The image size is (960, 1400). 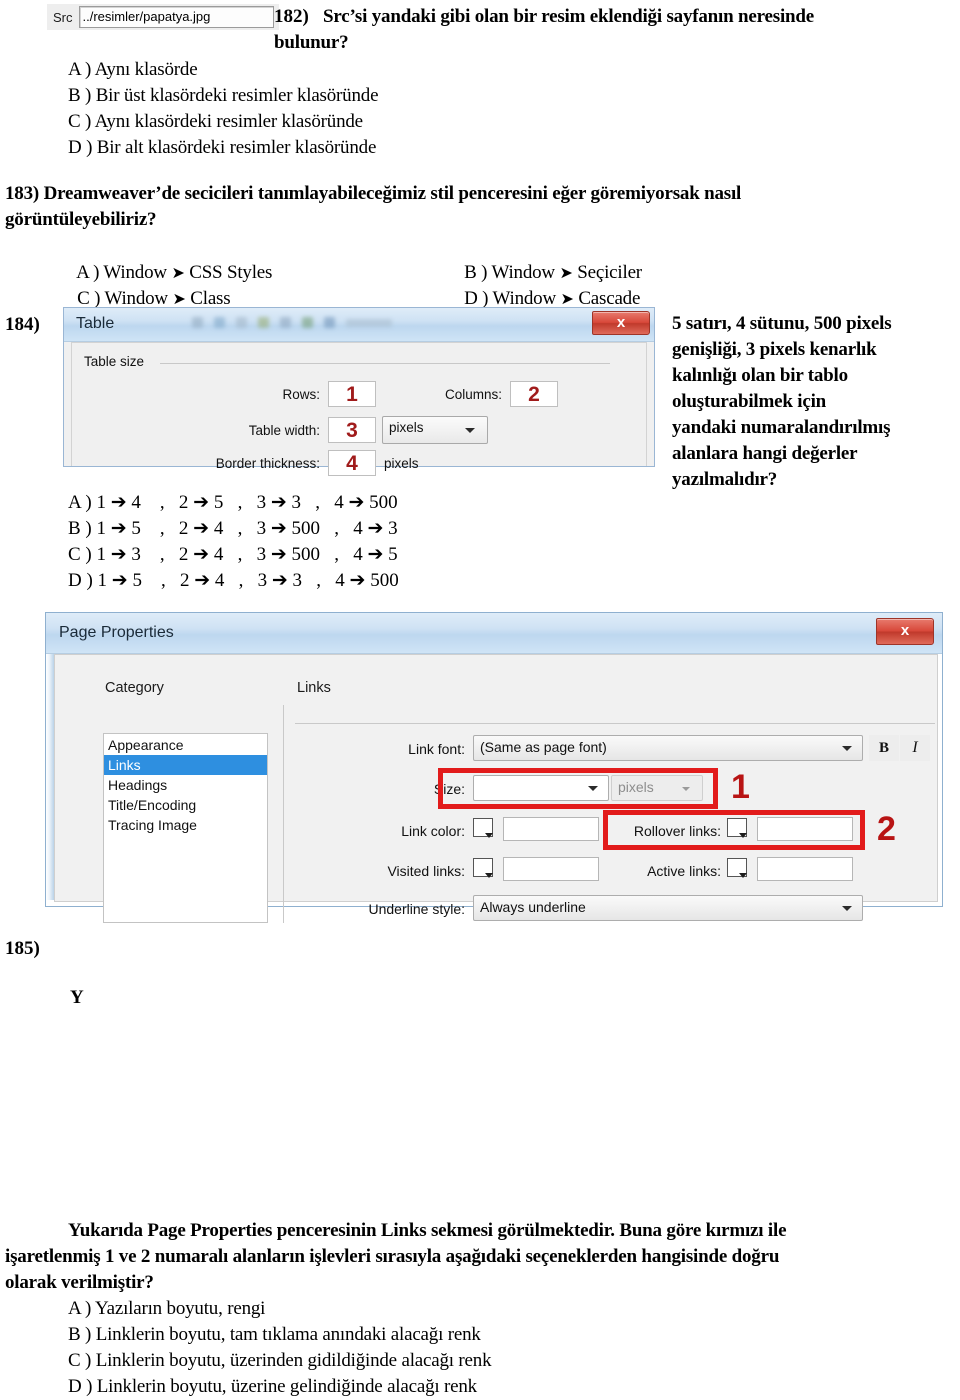 What do you see at coordinates (483, 828) in the screenshot?
I see `link-color-swatch` at bounding box center [483, 828].